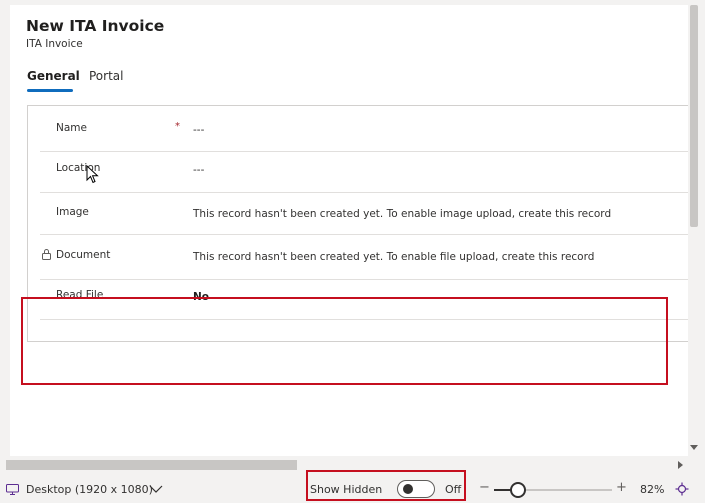 The image size is (705, 503). What do you see at coordinates (83, 255) in the screenshot?
I see `field-label-document: Document` at bounding box center [83, 255].